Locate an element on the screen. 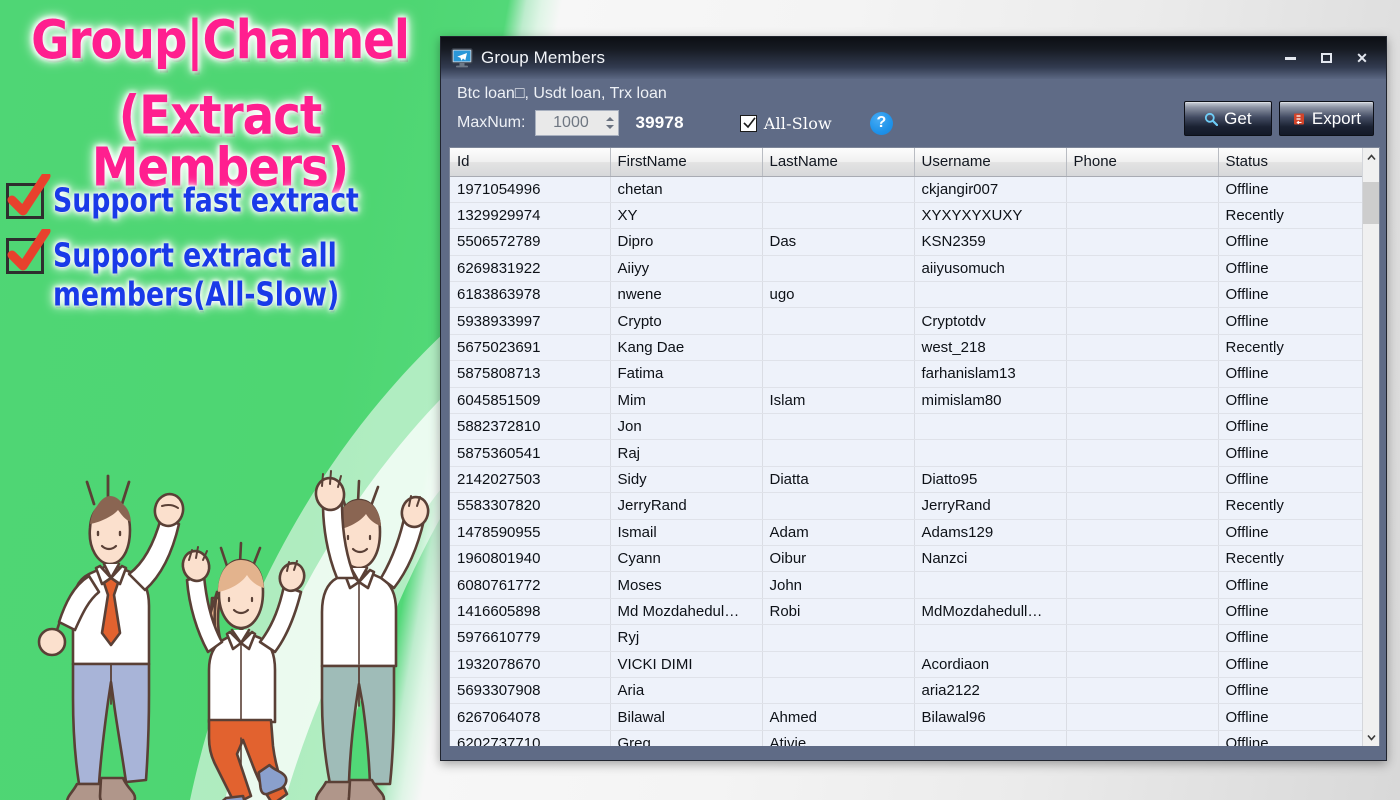  scroll-down-button is located at coordinates (1371, 737).